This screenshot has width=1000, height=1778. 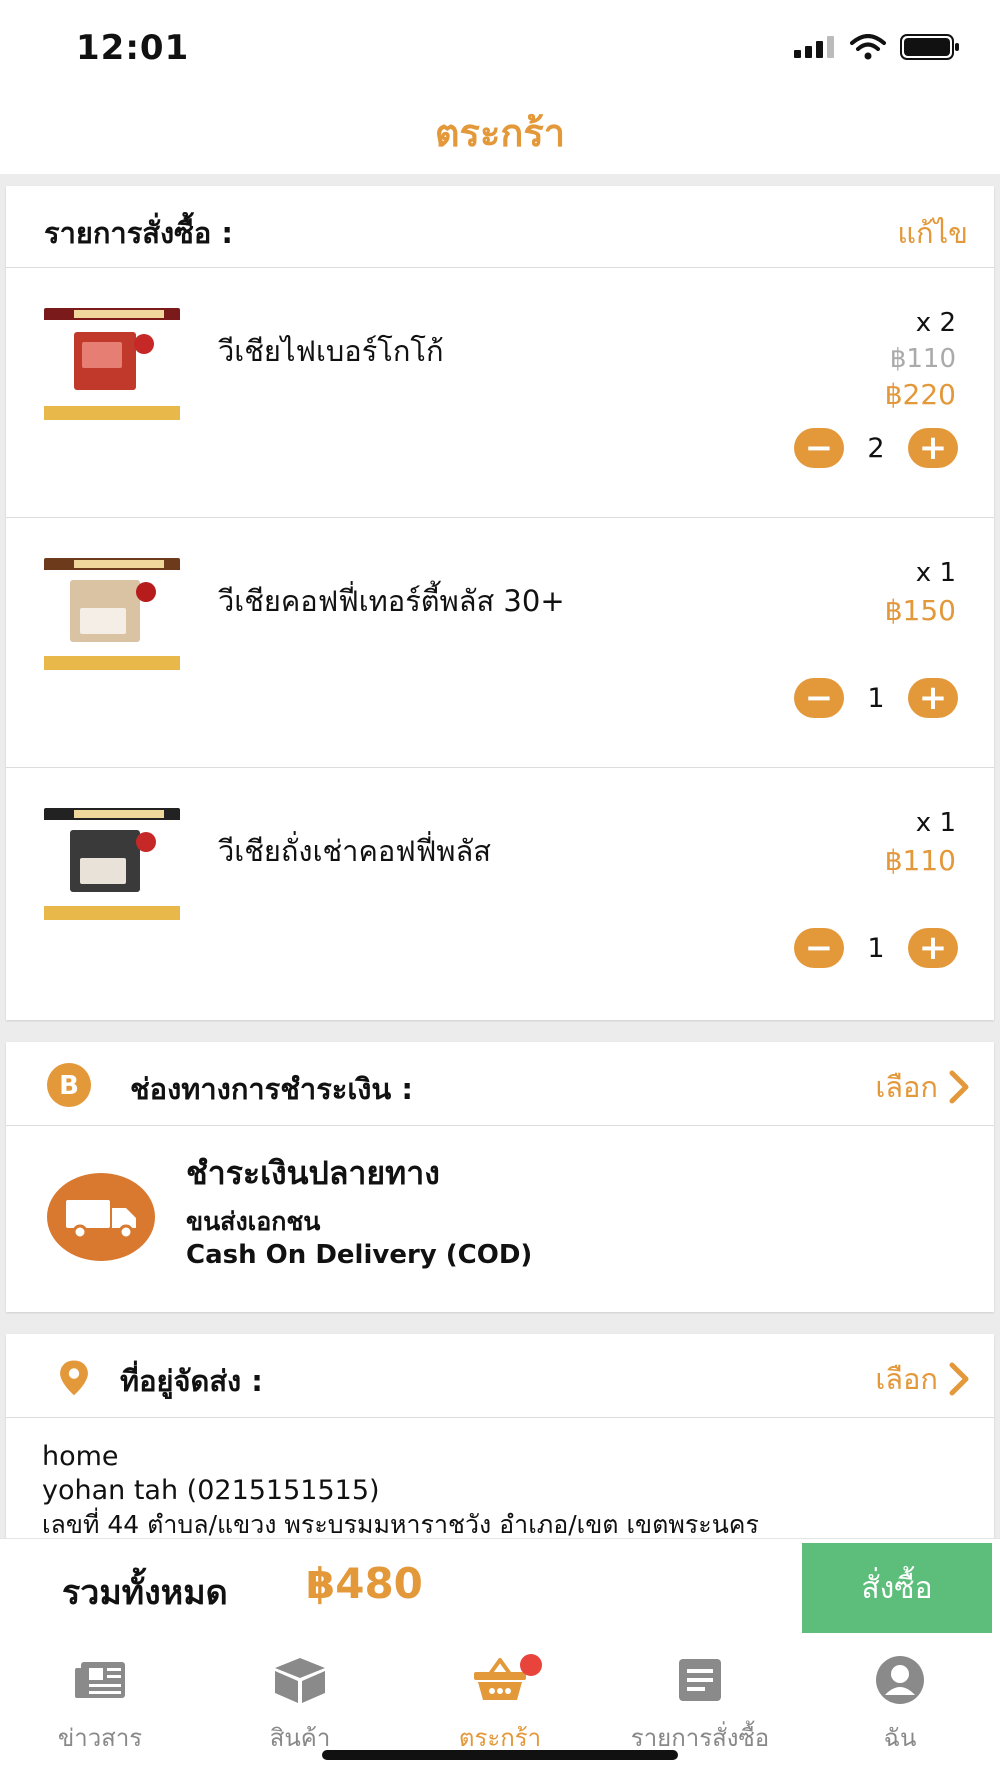 What do you see at coordinates (300, 1680) in the screenshot?
I see `box-icon` at bounding box center [300, 1680].